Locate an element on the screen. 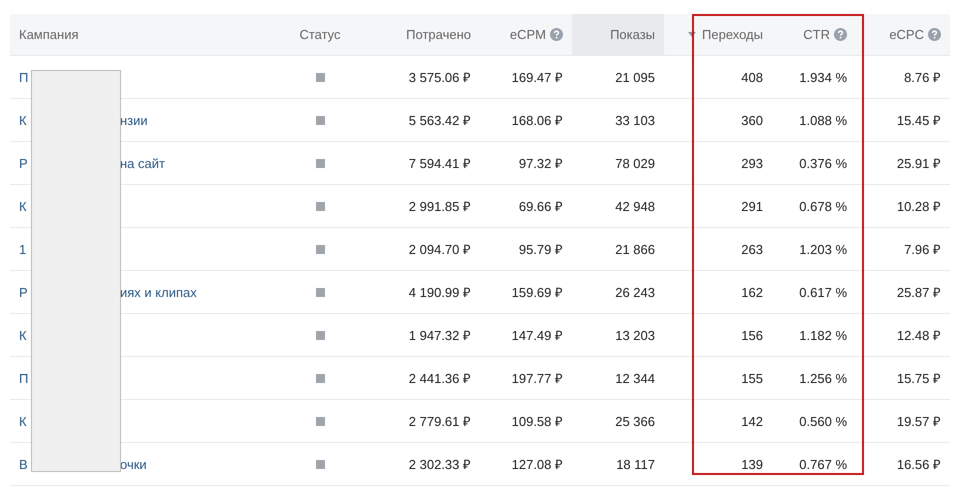 The width and height of the screenshot is (965, 495). table-cell: 21 095 is located at coordinates (635, 77).